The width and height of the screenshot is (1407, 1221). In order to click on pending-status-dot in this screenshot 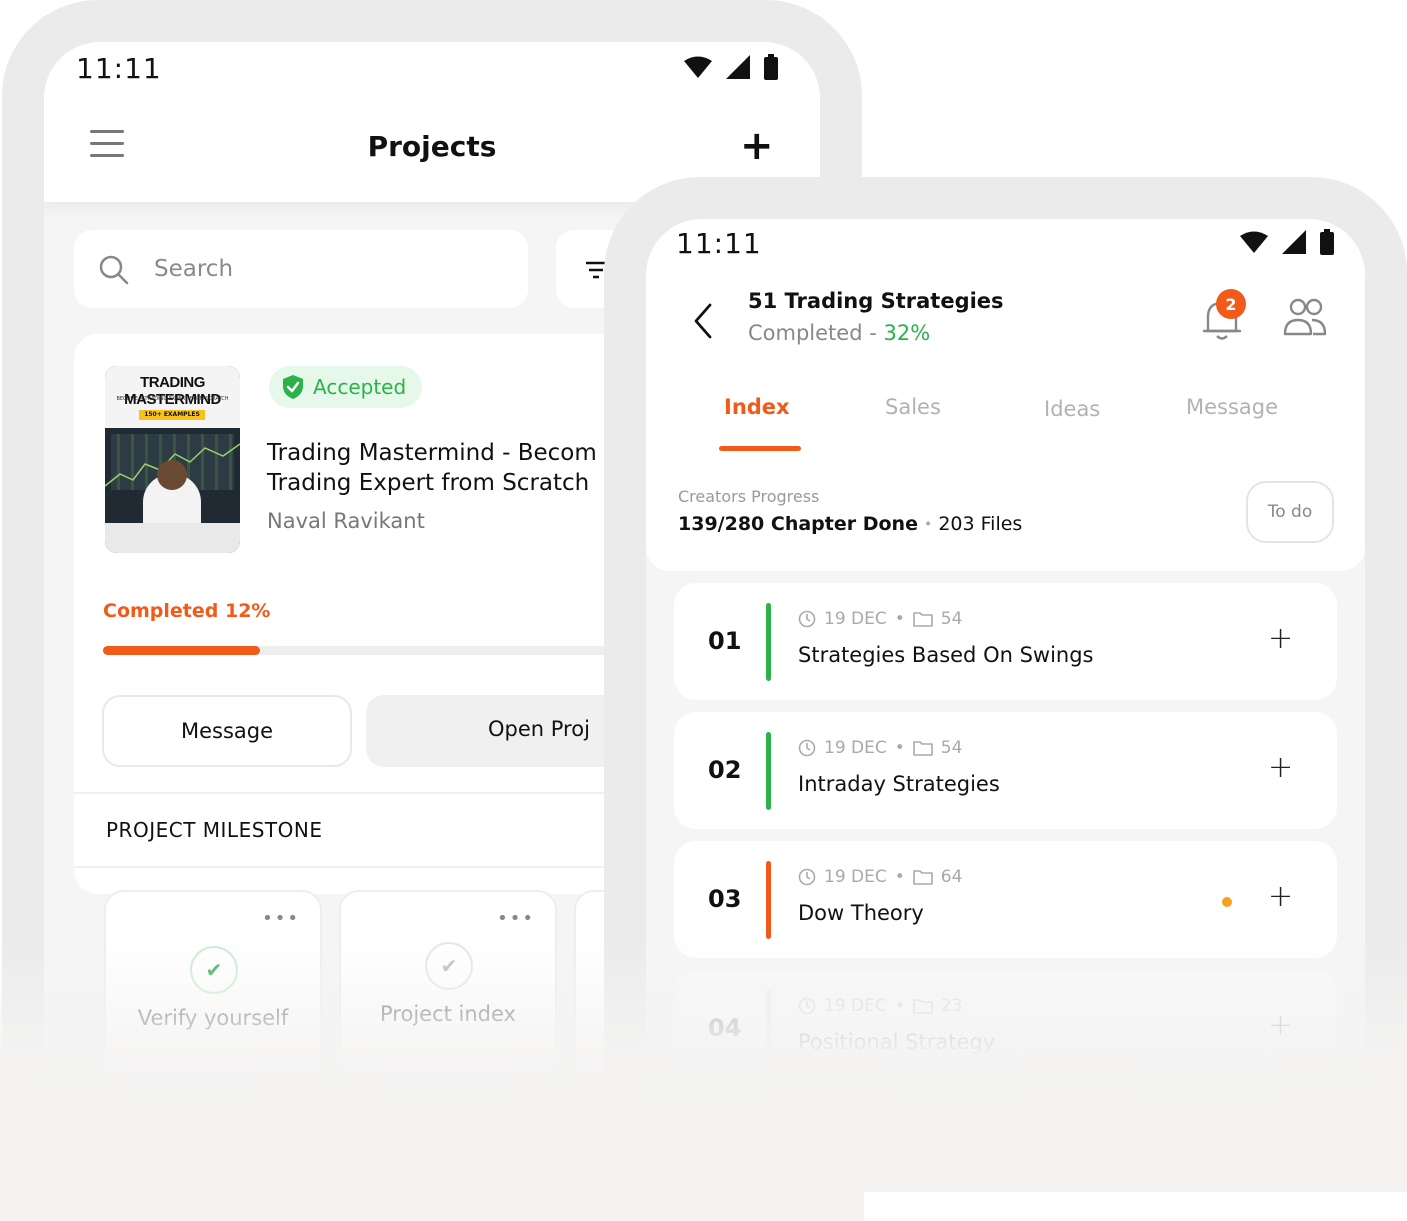, I will do `click(1227, 902)`.